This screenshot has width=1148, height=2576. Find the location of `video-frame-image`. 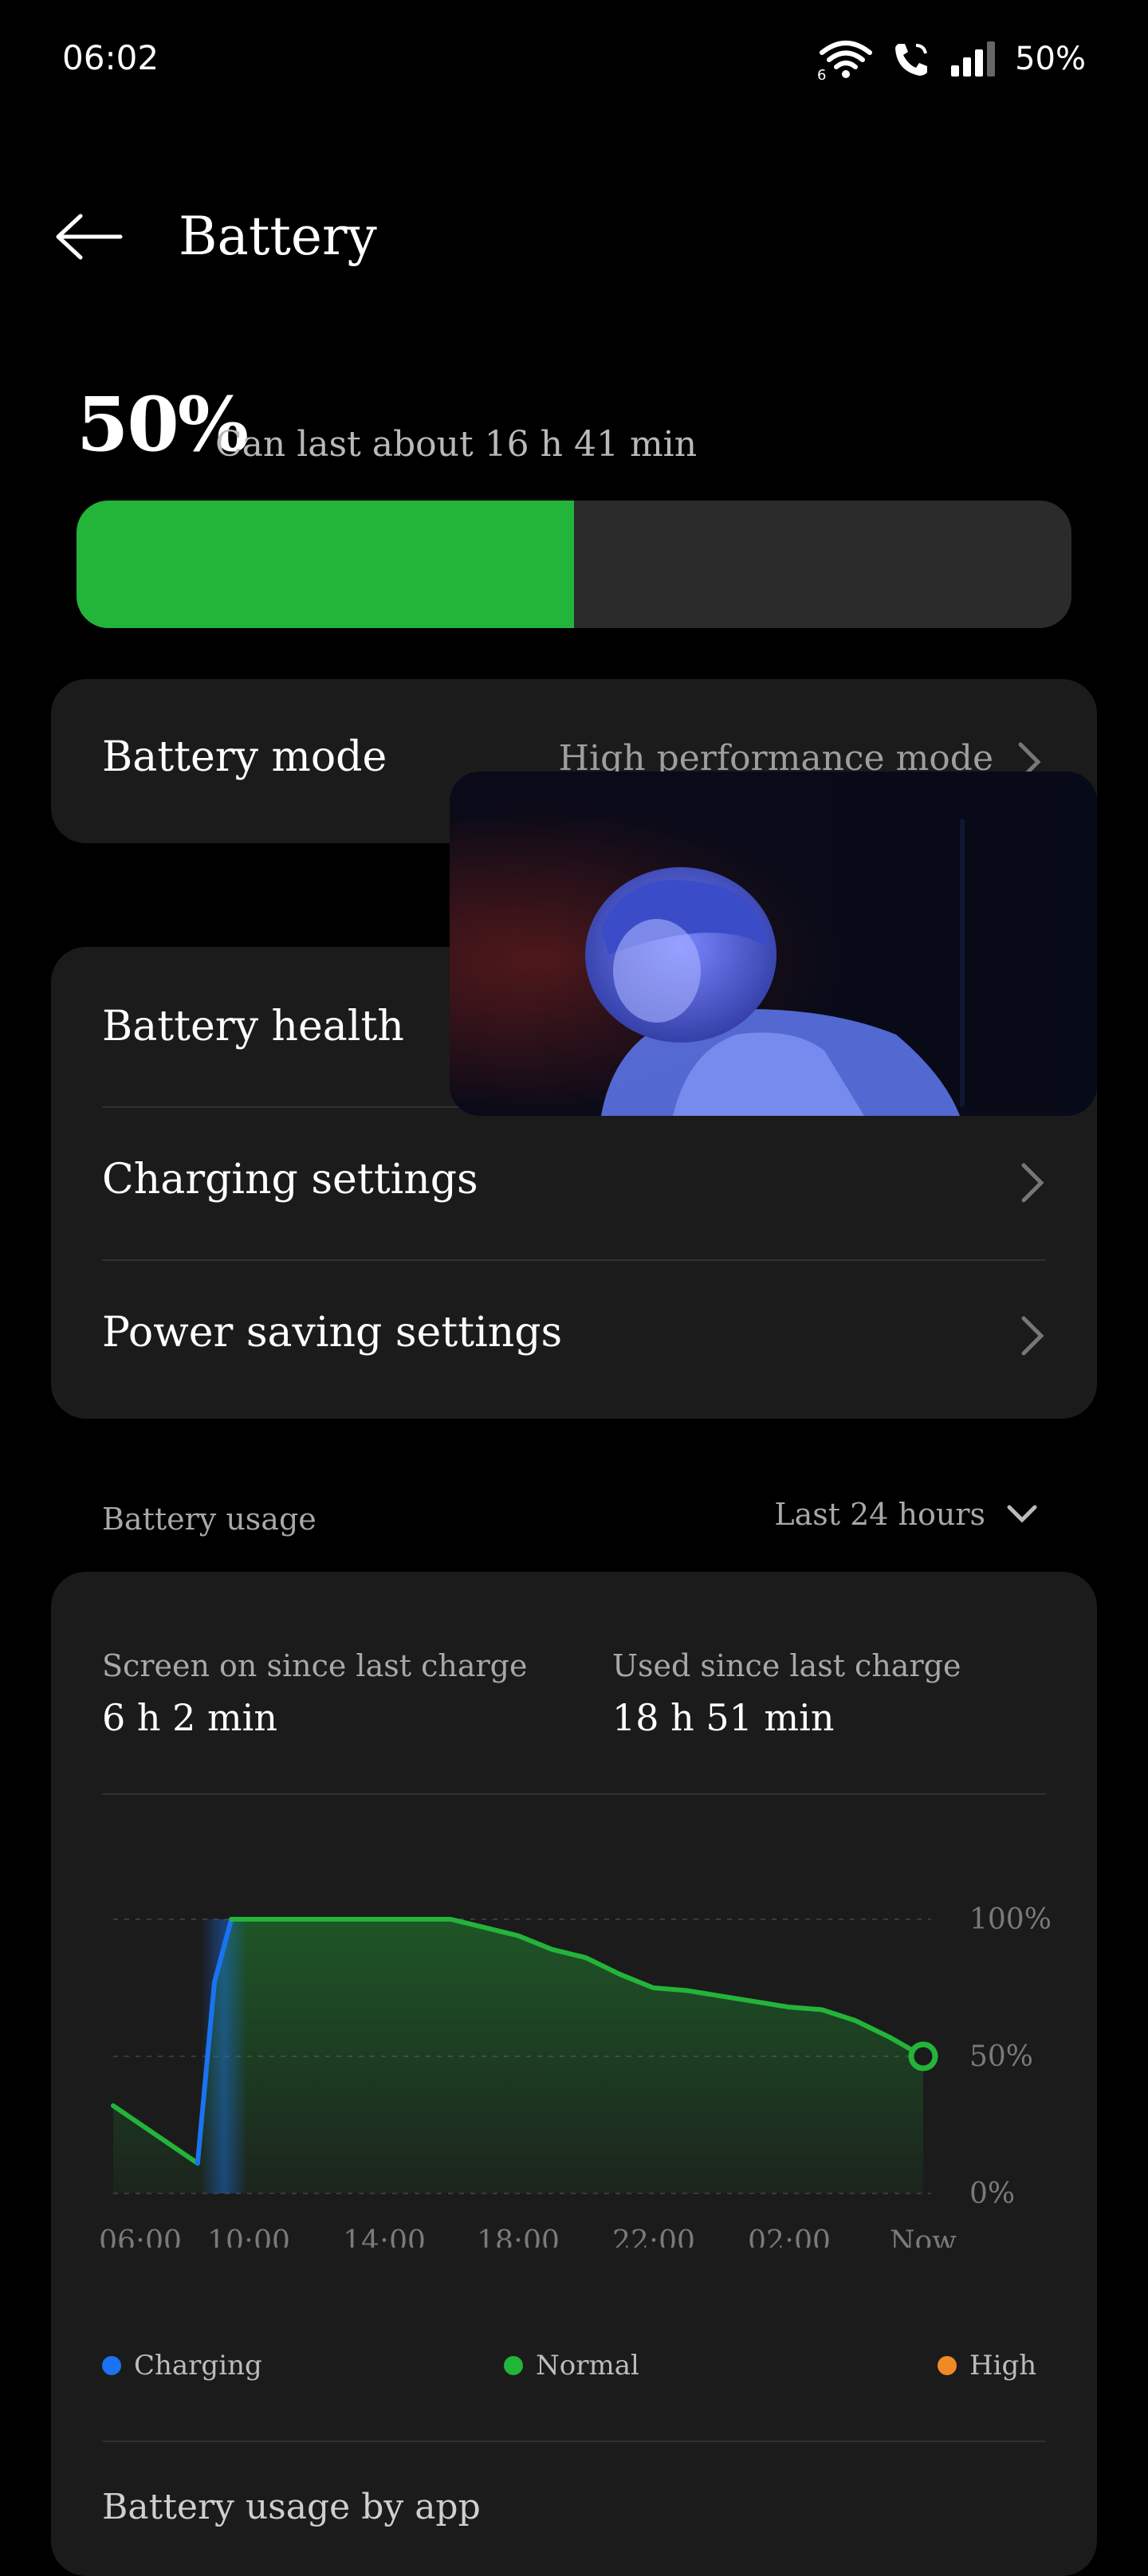

video-frame-image is located at coordinates (773, 944).